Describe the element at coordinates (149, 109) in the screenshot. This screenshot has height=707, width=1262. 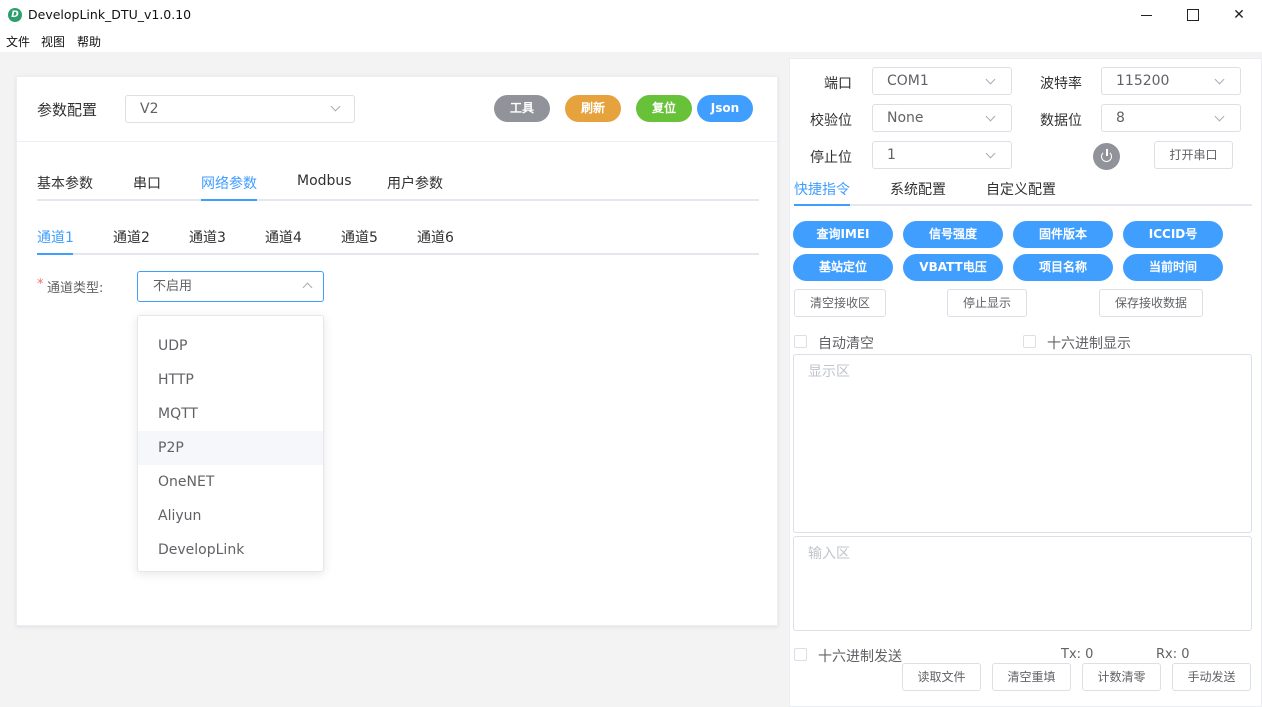
I see `version-value: V2` at that location.